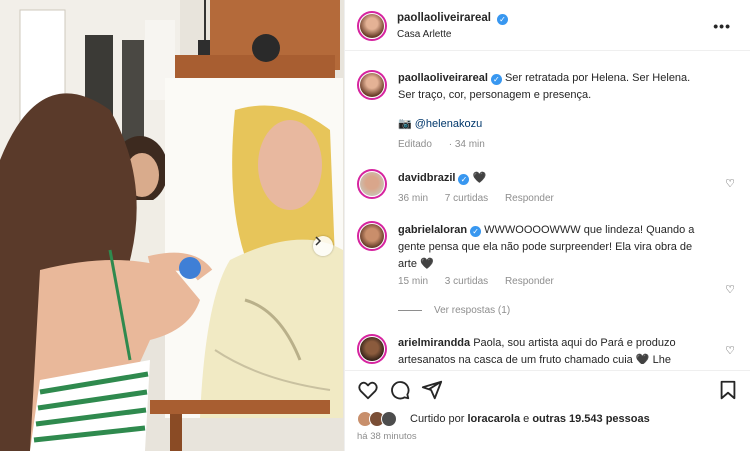 This screenshot has height=451, width=750. I want to click on comment-likes-link: 7 curtidas, so click(466, 198).